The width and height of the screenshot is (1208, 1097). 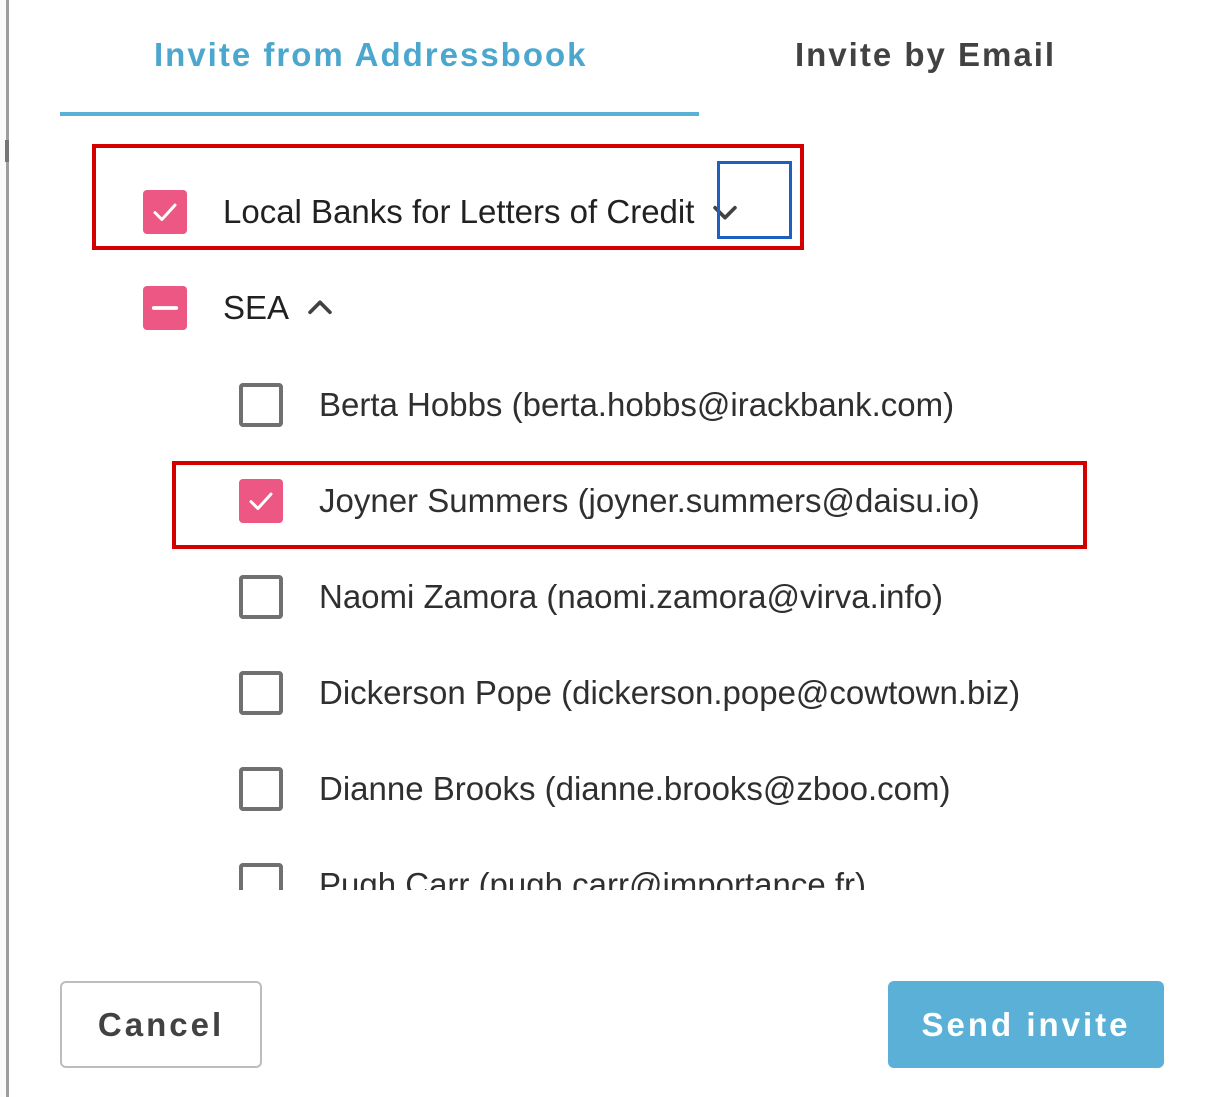 I want to click on active-tab-indicator, so click(x=379, y=114).